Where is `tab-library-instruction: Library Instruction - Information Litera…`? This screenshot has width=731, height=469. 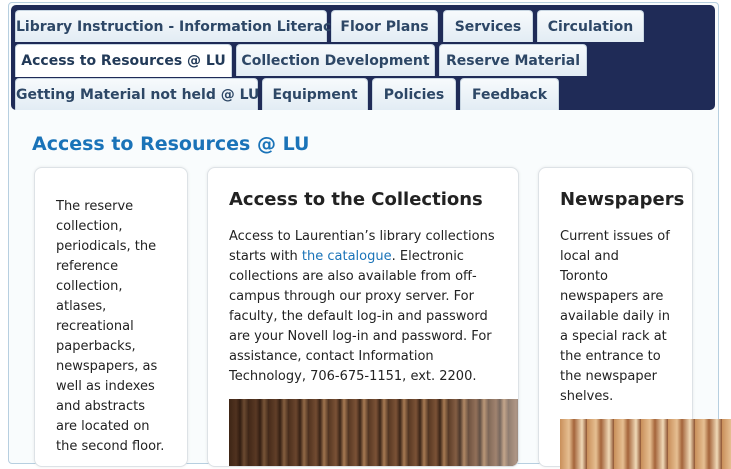 tab-library-instruction: Library Instruction - Information Litera… is located at coordinates (177, 26).